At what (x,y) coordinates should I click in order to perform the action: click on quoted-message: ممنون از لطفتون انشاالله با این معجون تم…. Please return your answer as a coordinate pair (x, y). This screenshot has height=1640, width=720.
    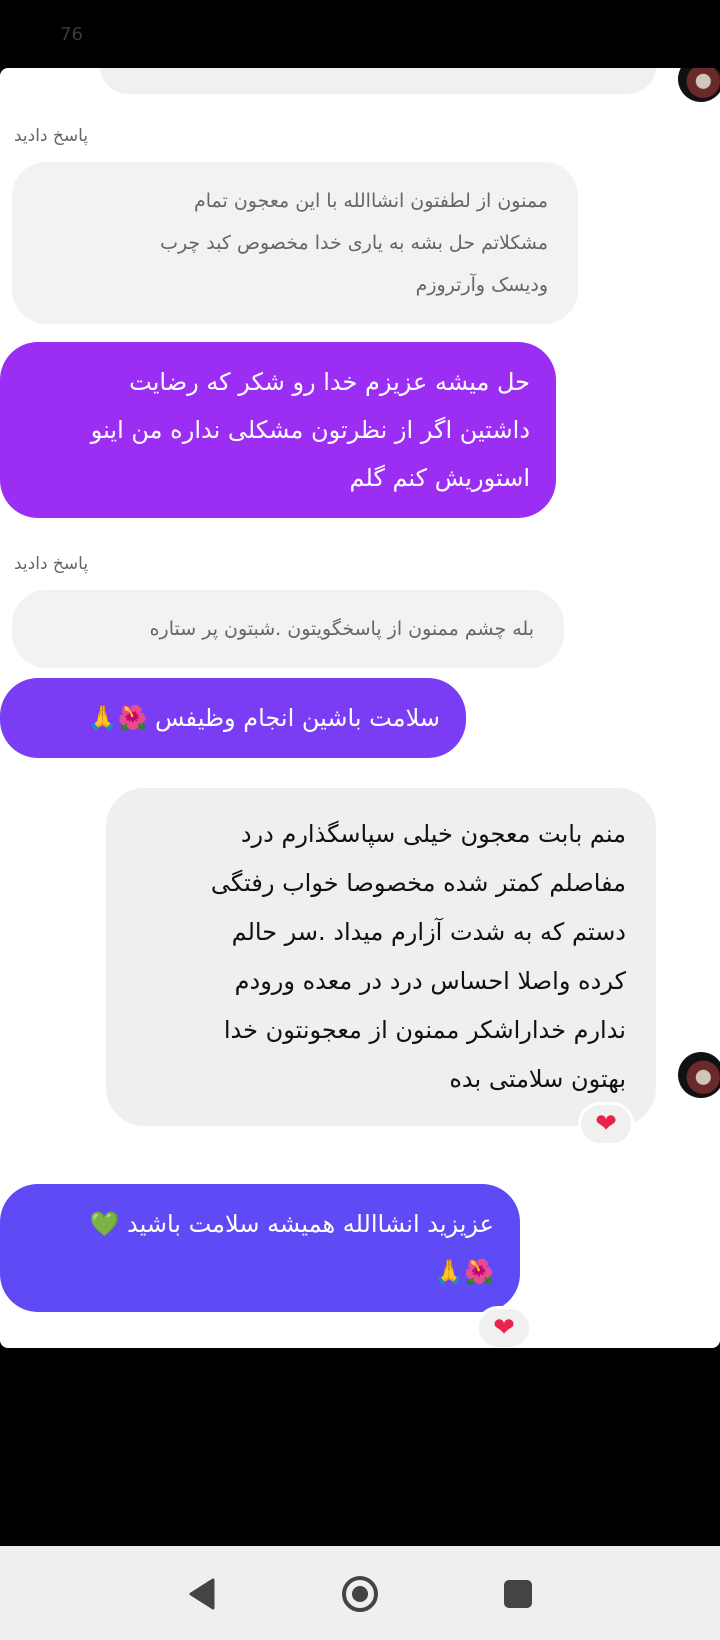
    Looking at the image, I should click on (295, 243).